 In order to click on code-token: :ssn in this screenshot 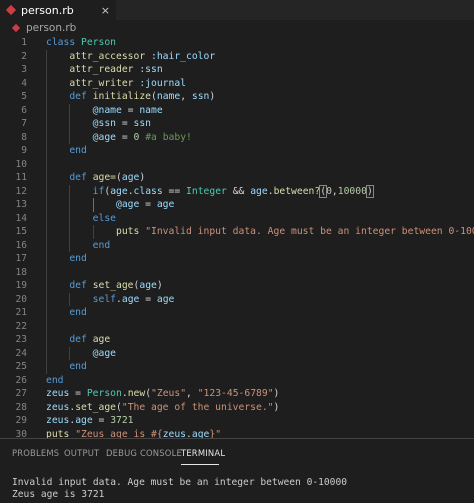, I will do `click(151, 69)`.